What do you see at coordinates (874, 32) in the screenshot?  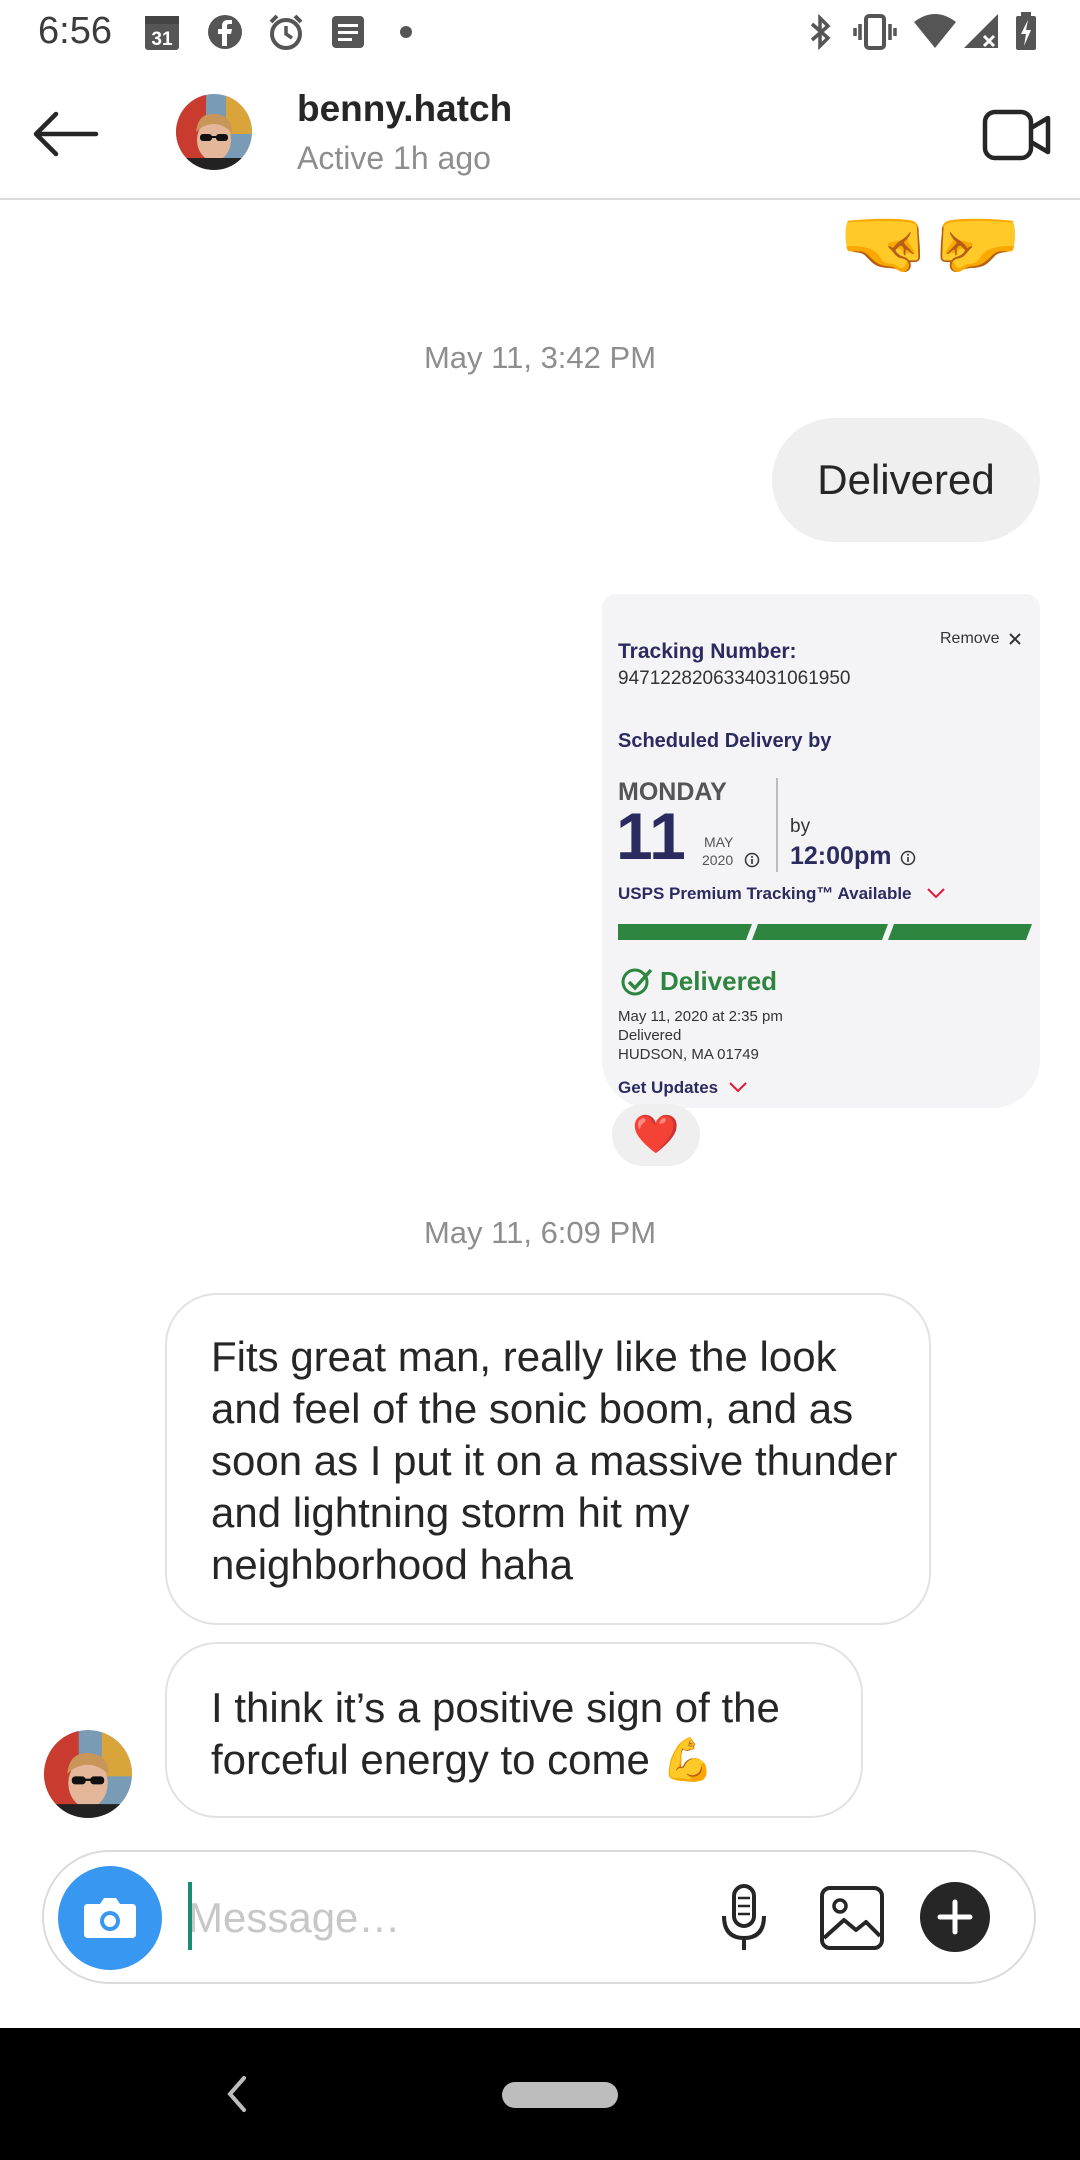 I see `vibrate-icon` at bounding box center [874, 32].